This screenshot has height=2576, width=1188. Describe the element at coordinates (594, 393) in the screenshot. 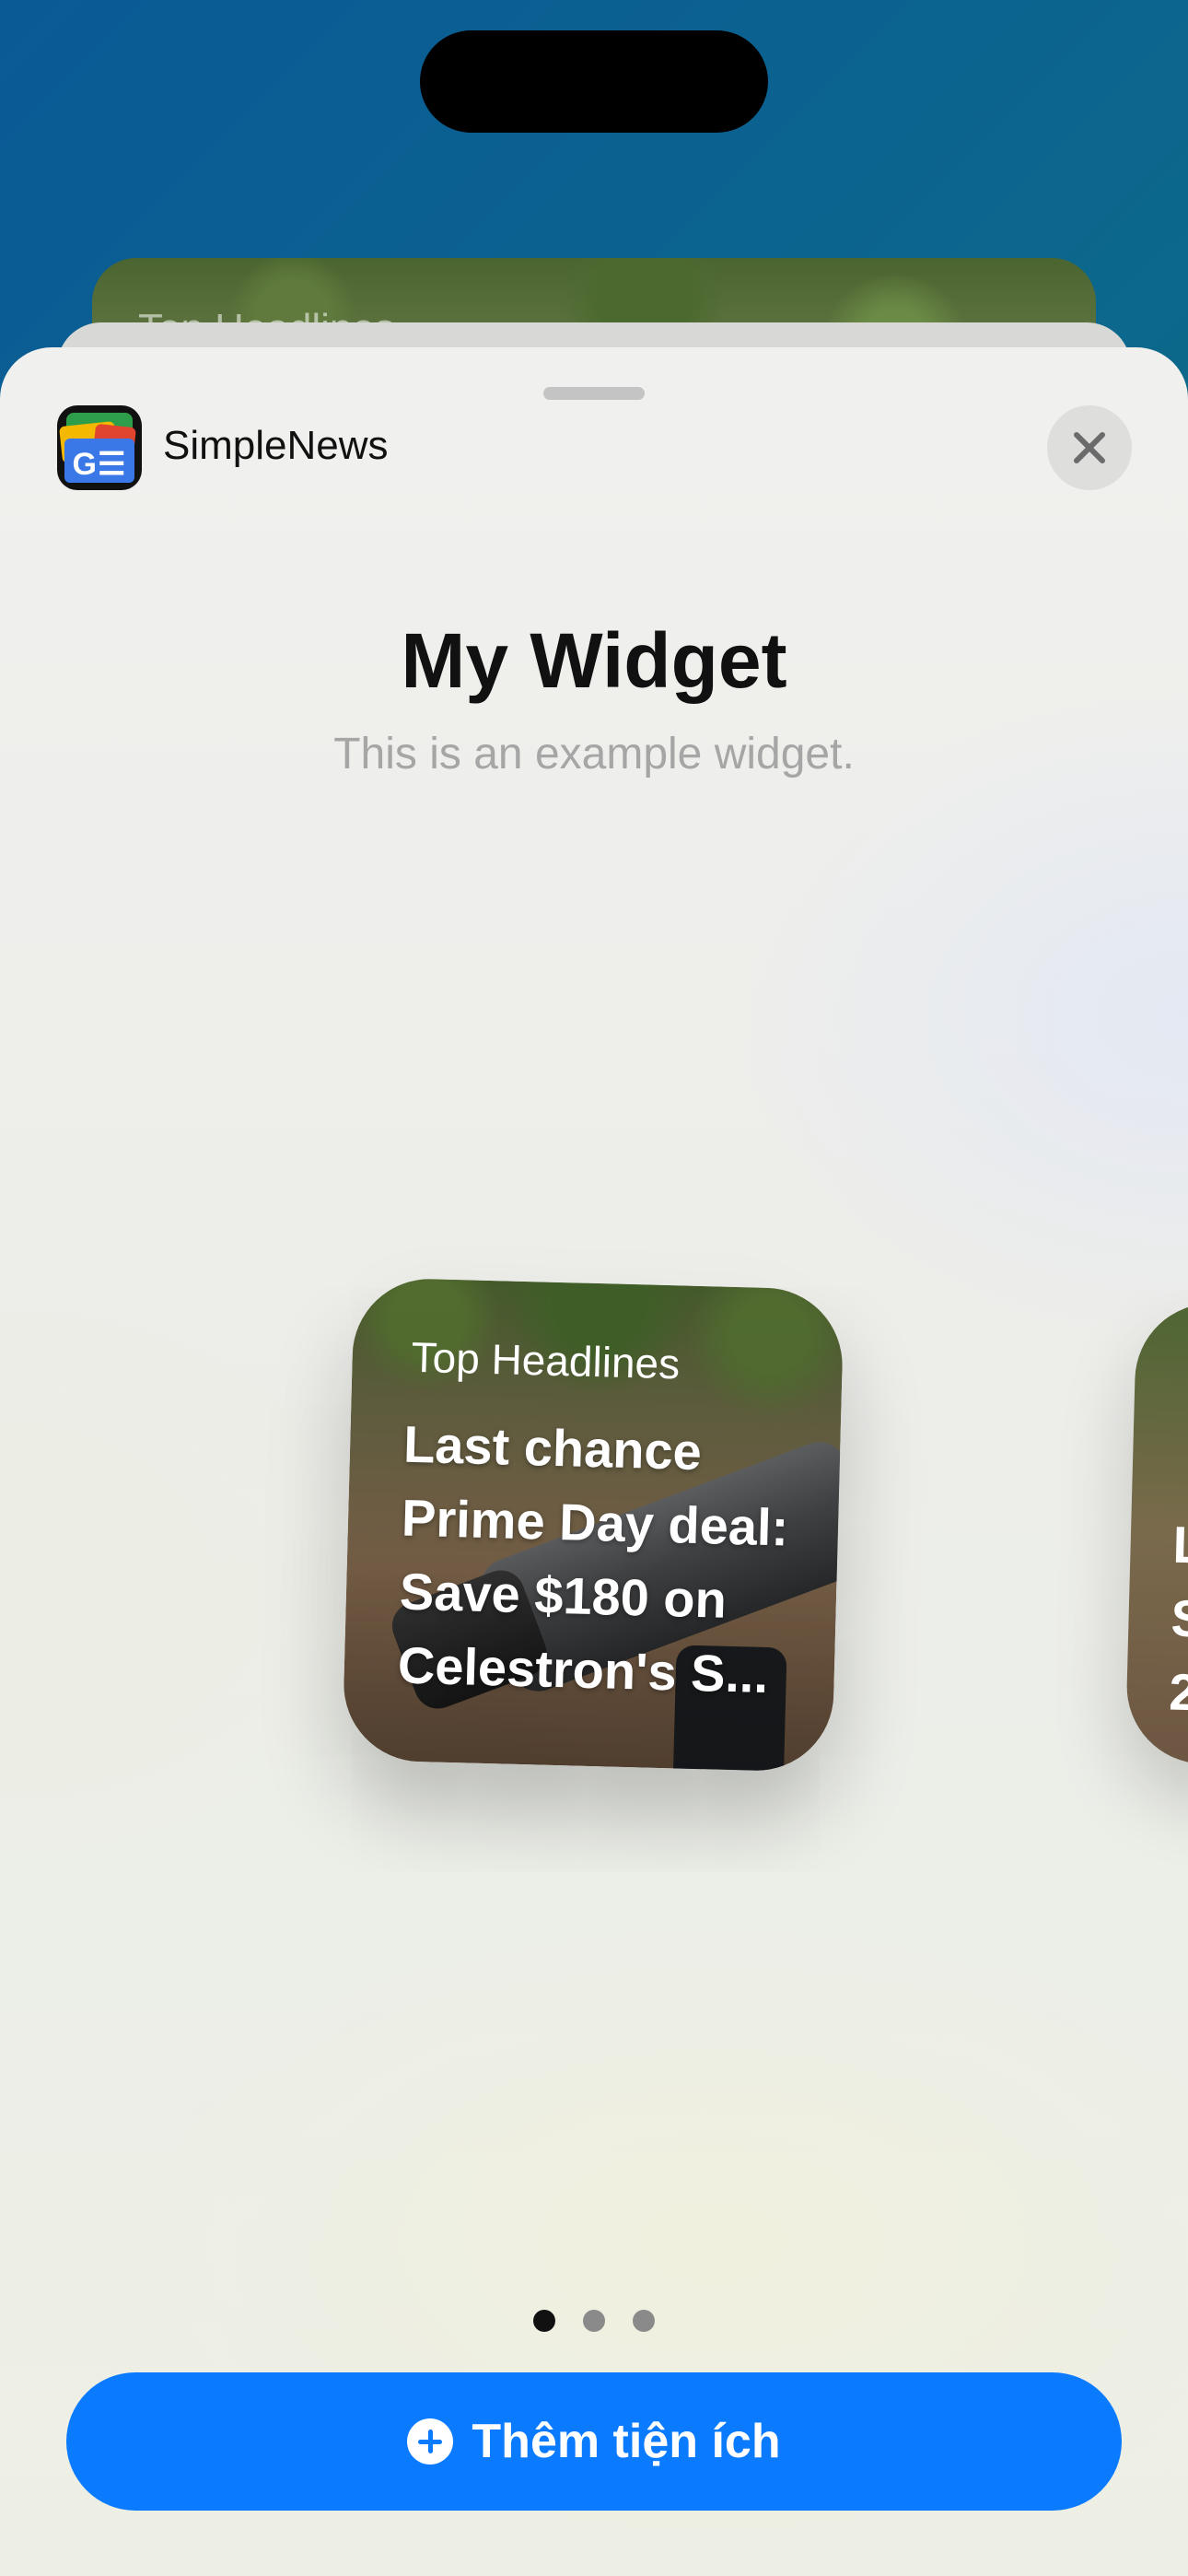

I see `sheet-grabber` at that location.